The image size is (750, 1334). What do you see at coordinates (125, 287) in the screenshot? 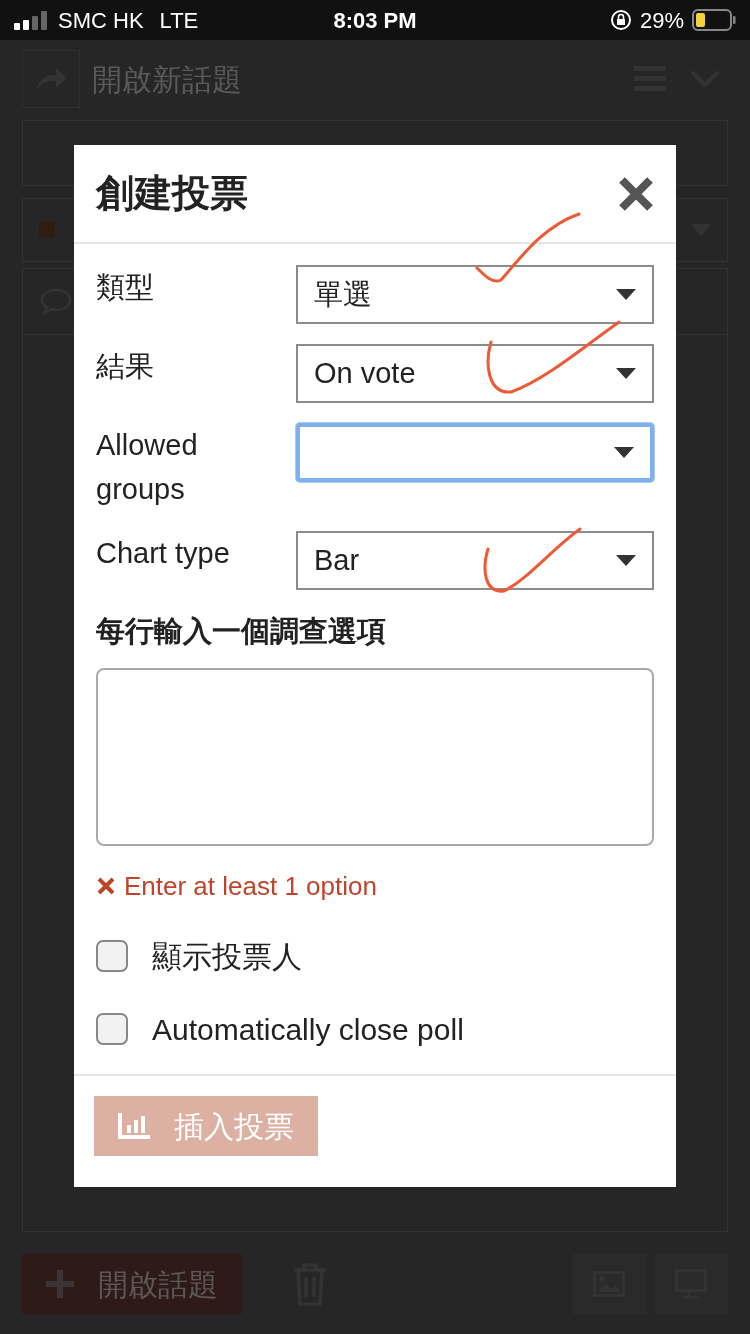
I see `field-label: 類型` at bounding box center [125, 287].